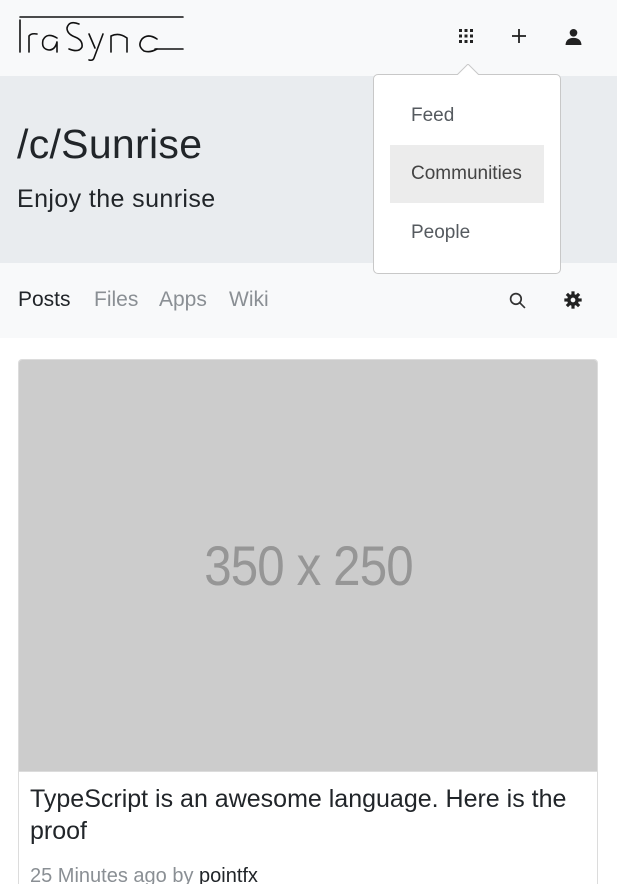  What do you see at coordinates (467, 233) in the screenshot?
I see `menu-item-people: People` at bounding box center [467, 233].